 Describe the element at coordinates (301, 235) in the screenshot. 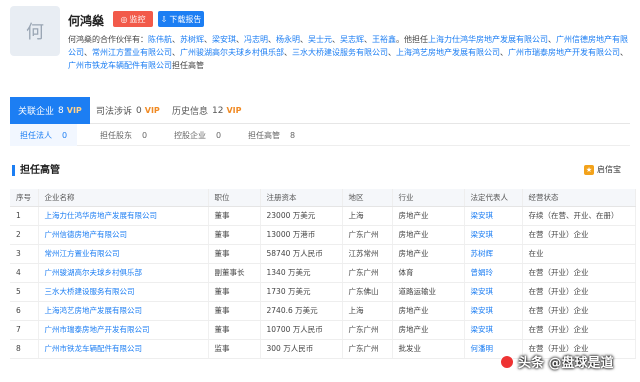

I see `registered-capital: 13000 万港币` at that location.